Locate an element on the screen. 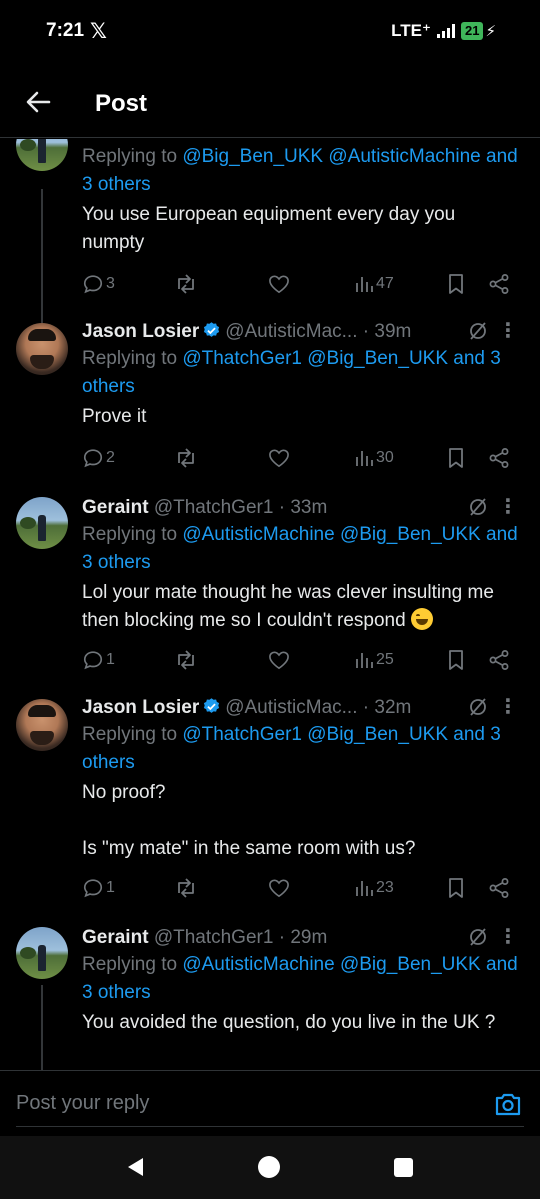 Image resolution: width=540 pixels, height=1199 pixels. rofl-emoji-icon is located at coordinates (421, 619).